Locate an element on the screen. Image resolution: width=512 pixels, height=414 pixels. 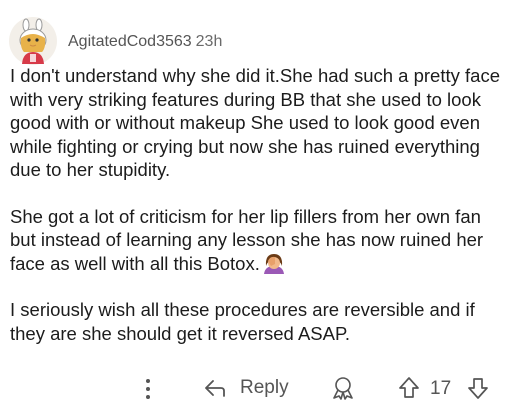
facepalm-emoji is located at coordinates (274, 263).